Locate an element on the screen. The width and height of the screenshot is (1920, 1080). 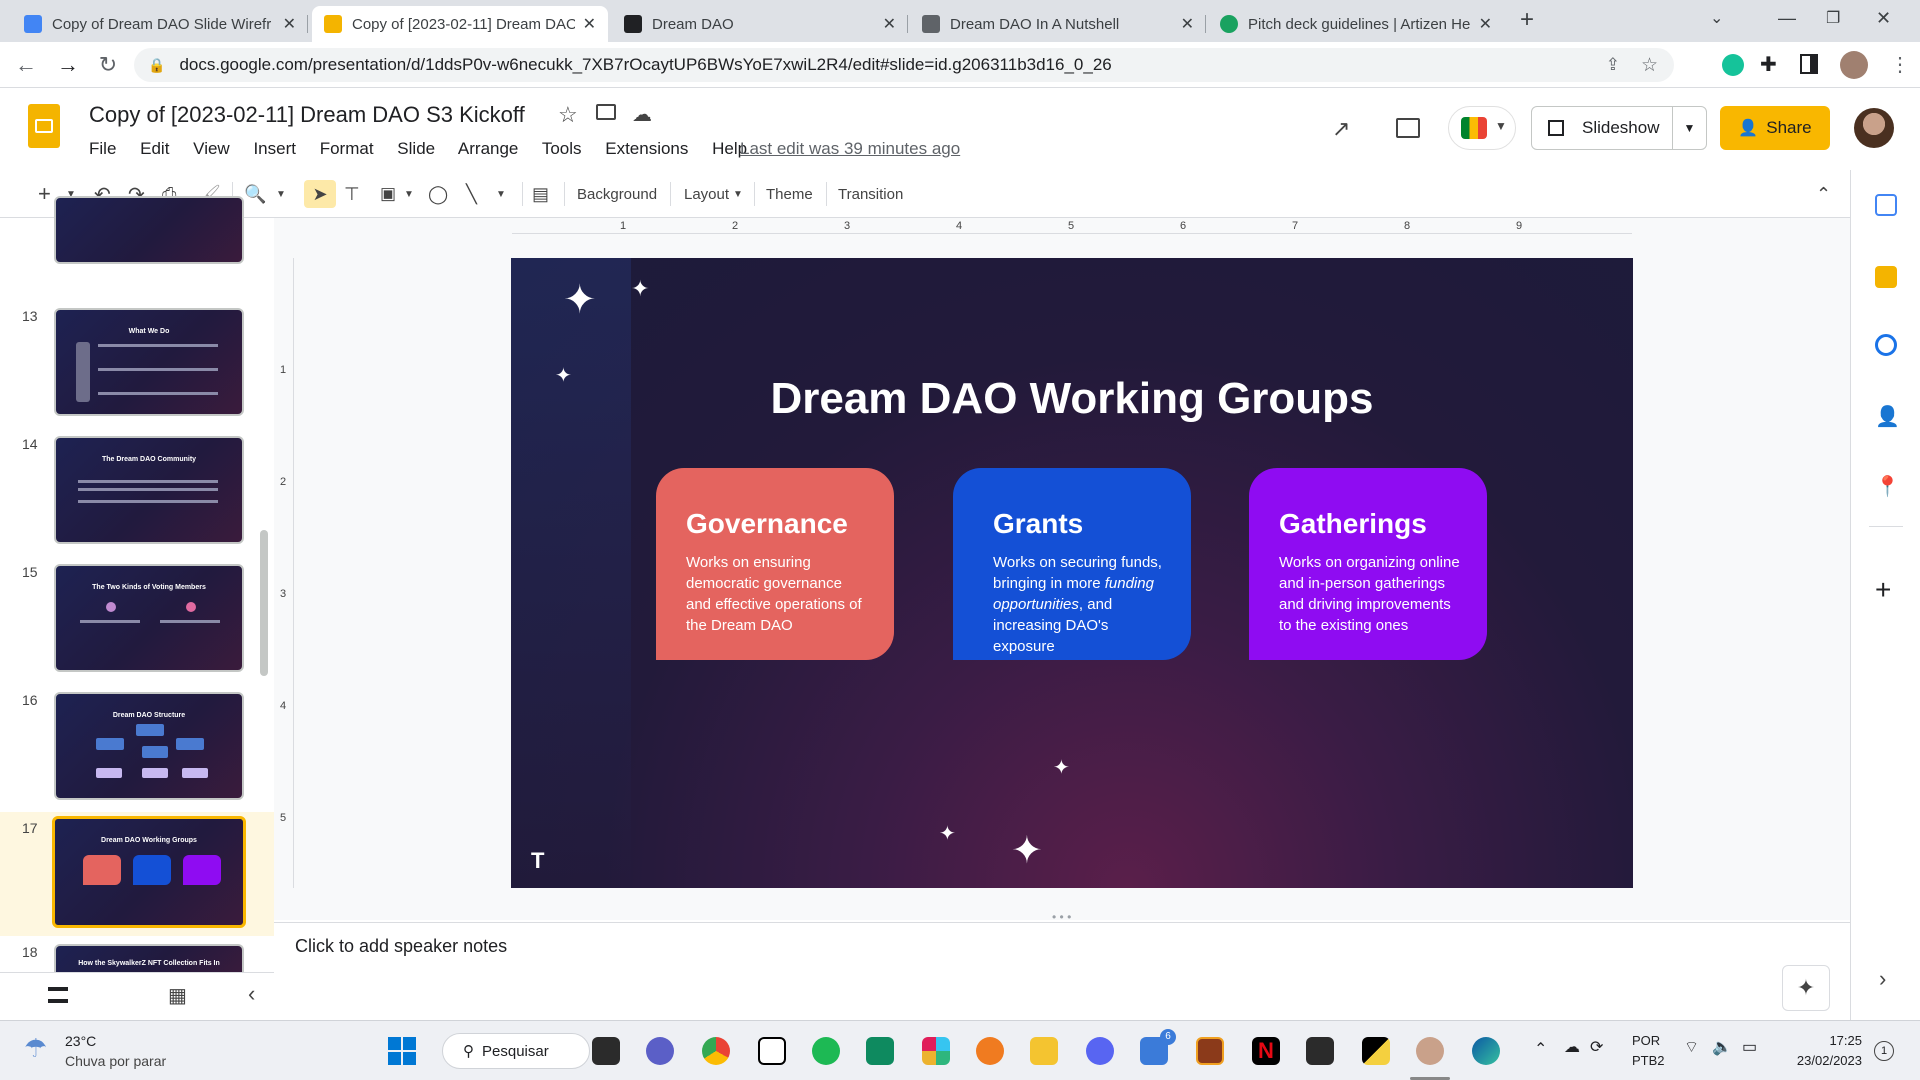
slide-thumbnail-14: The Dream DAO Community is located at coordinates (149, 490).